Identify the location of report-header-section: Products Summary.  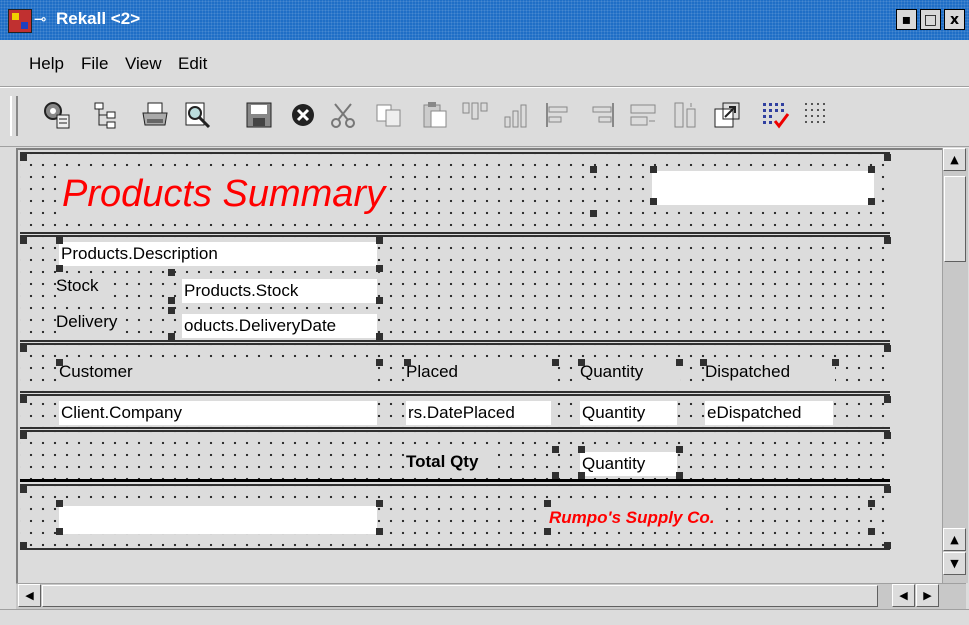
(455, 193).